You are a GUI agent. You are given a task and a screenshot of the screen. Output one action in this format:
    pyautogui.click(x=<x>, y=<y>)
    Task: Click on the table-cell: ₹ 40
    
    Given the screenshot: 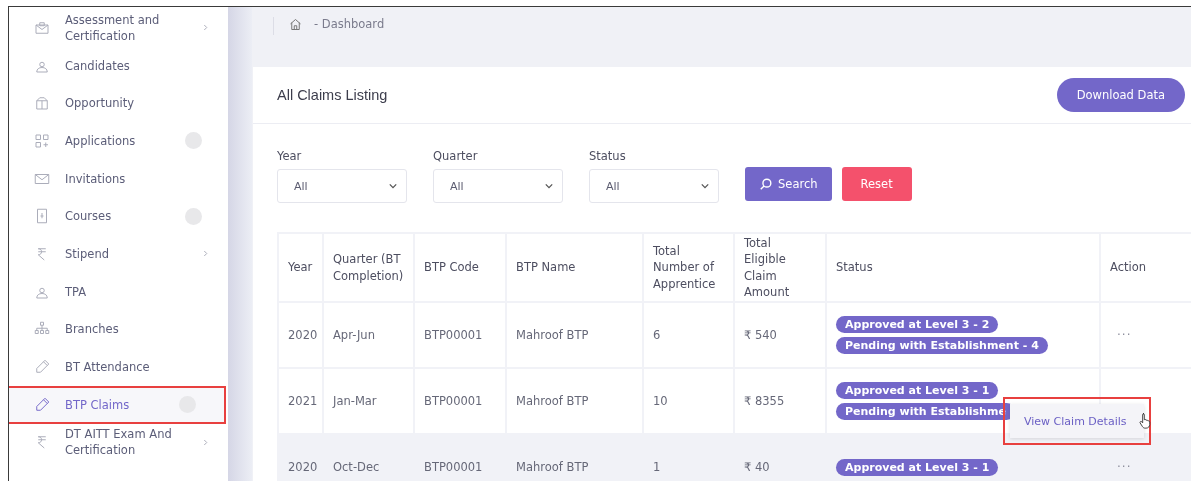 What is the action you would take?
    pyautogui.click(x=757, y=467)
    